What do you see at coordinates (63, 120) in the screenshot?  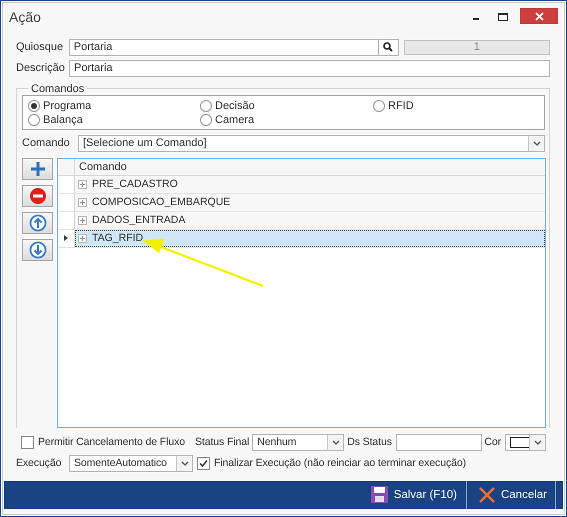 I see `radio-label: Balança` at bounding box center [63, 120].